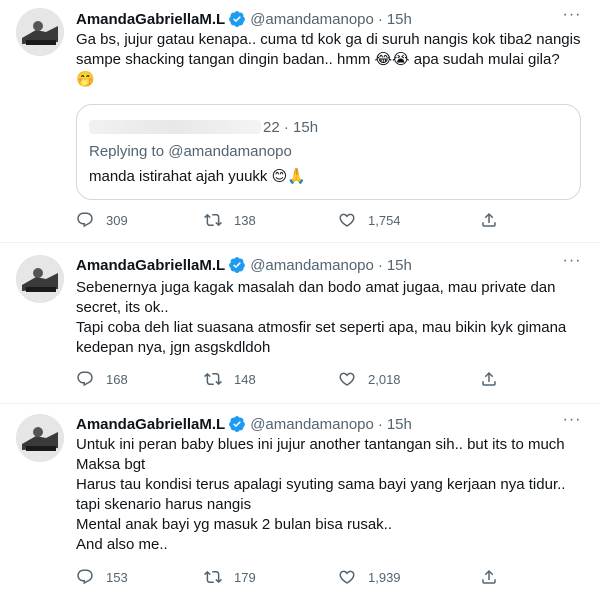 This screenshot has width=601, height=599. Describe the element at coordinates (164, 504) in the screenshot. I see `tweet-text-line: tapi skenario harus nangis` at that location.